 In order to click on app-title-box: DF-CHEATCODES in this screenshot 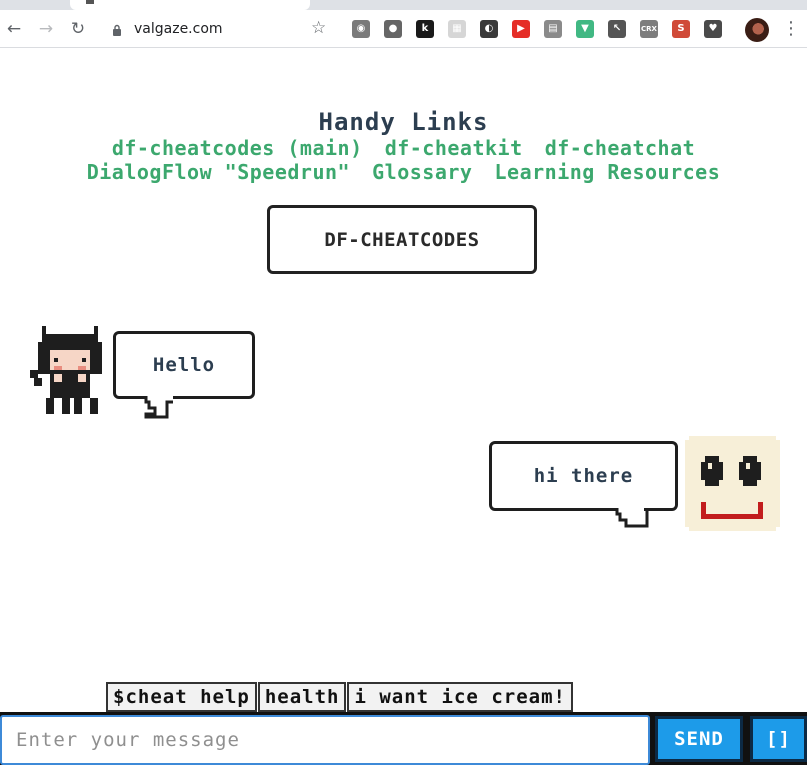, I will do `click(402, 239)`.